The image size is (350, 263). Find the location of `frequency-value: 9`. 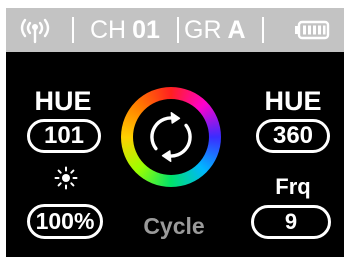

frequency-value: 9 is located at coordinates (291, 222).